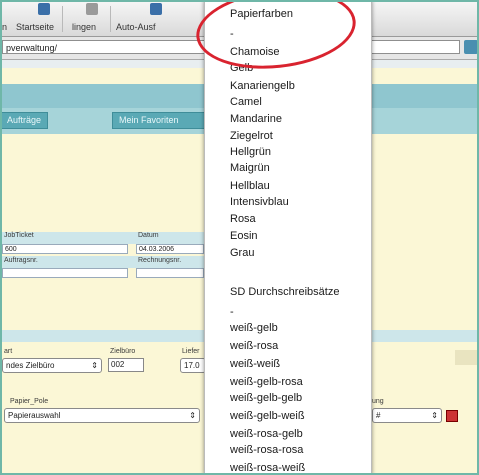 This screenshot has width=479, height=475. I want to click on settings-icon, so click(92, 9).